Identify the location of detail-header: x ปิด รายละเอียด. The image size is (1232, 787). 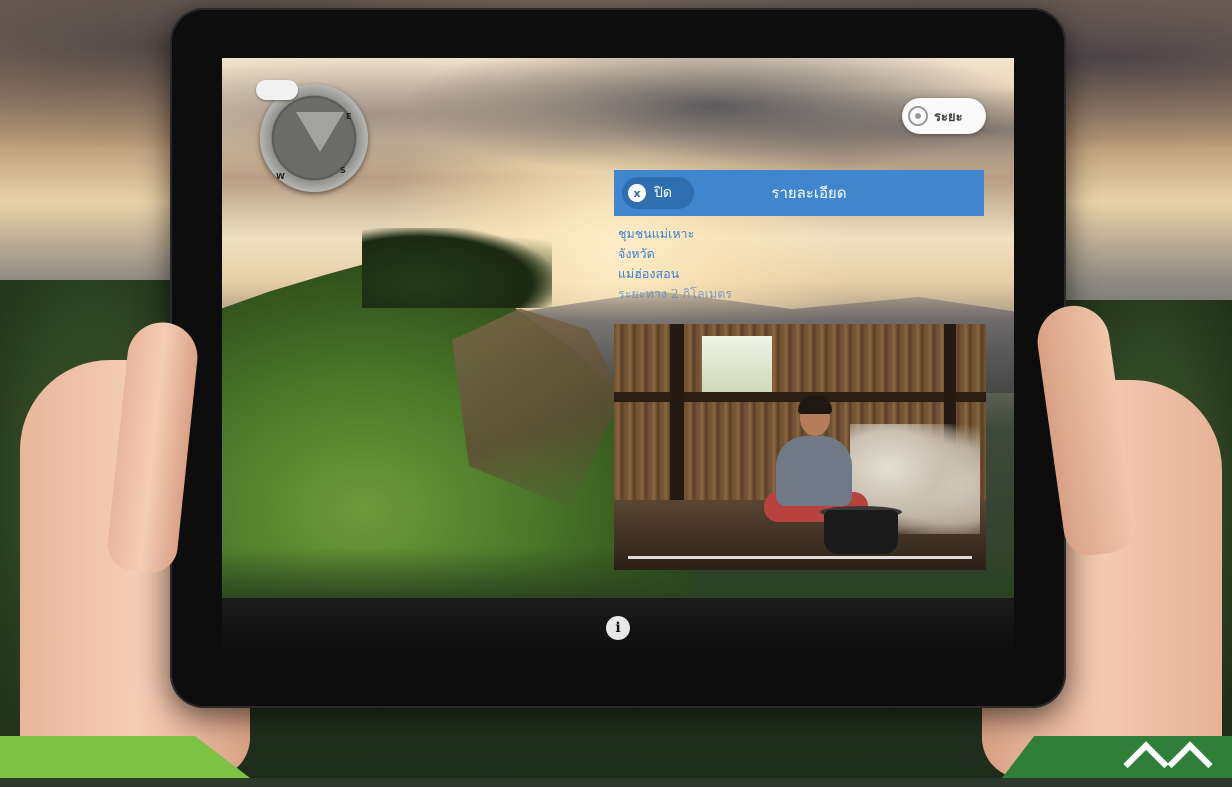
(799, 193).